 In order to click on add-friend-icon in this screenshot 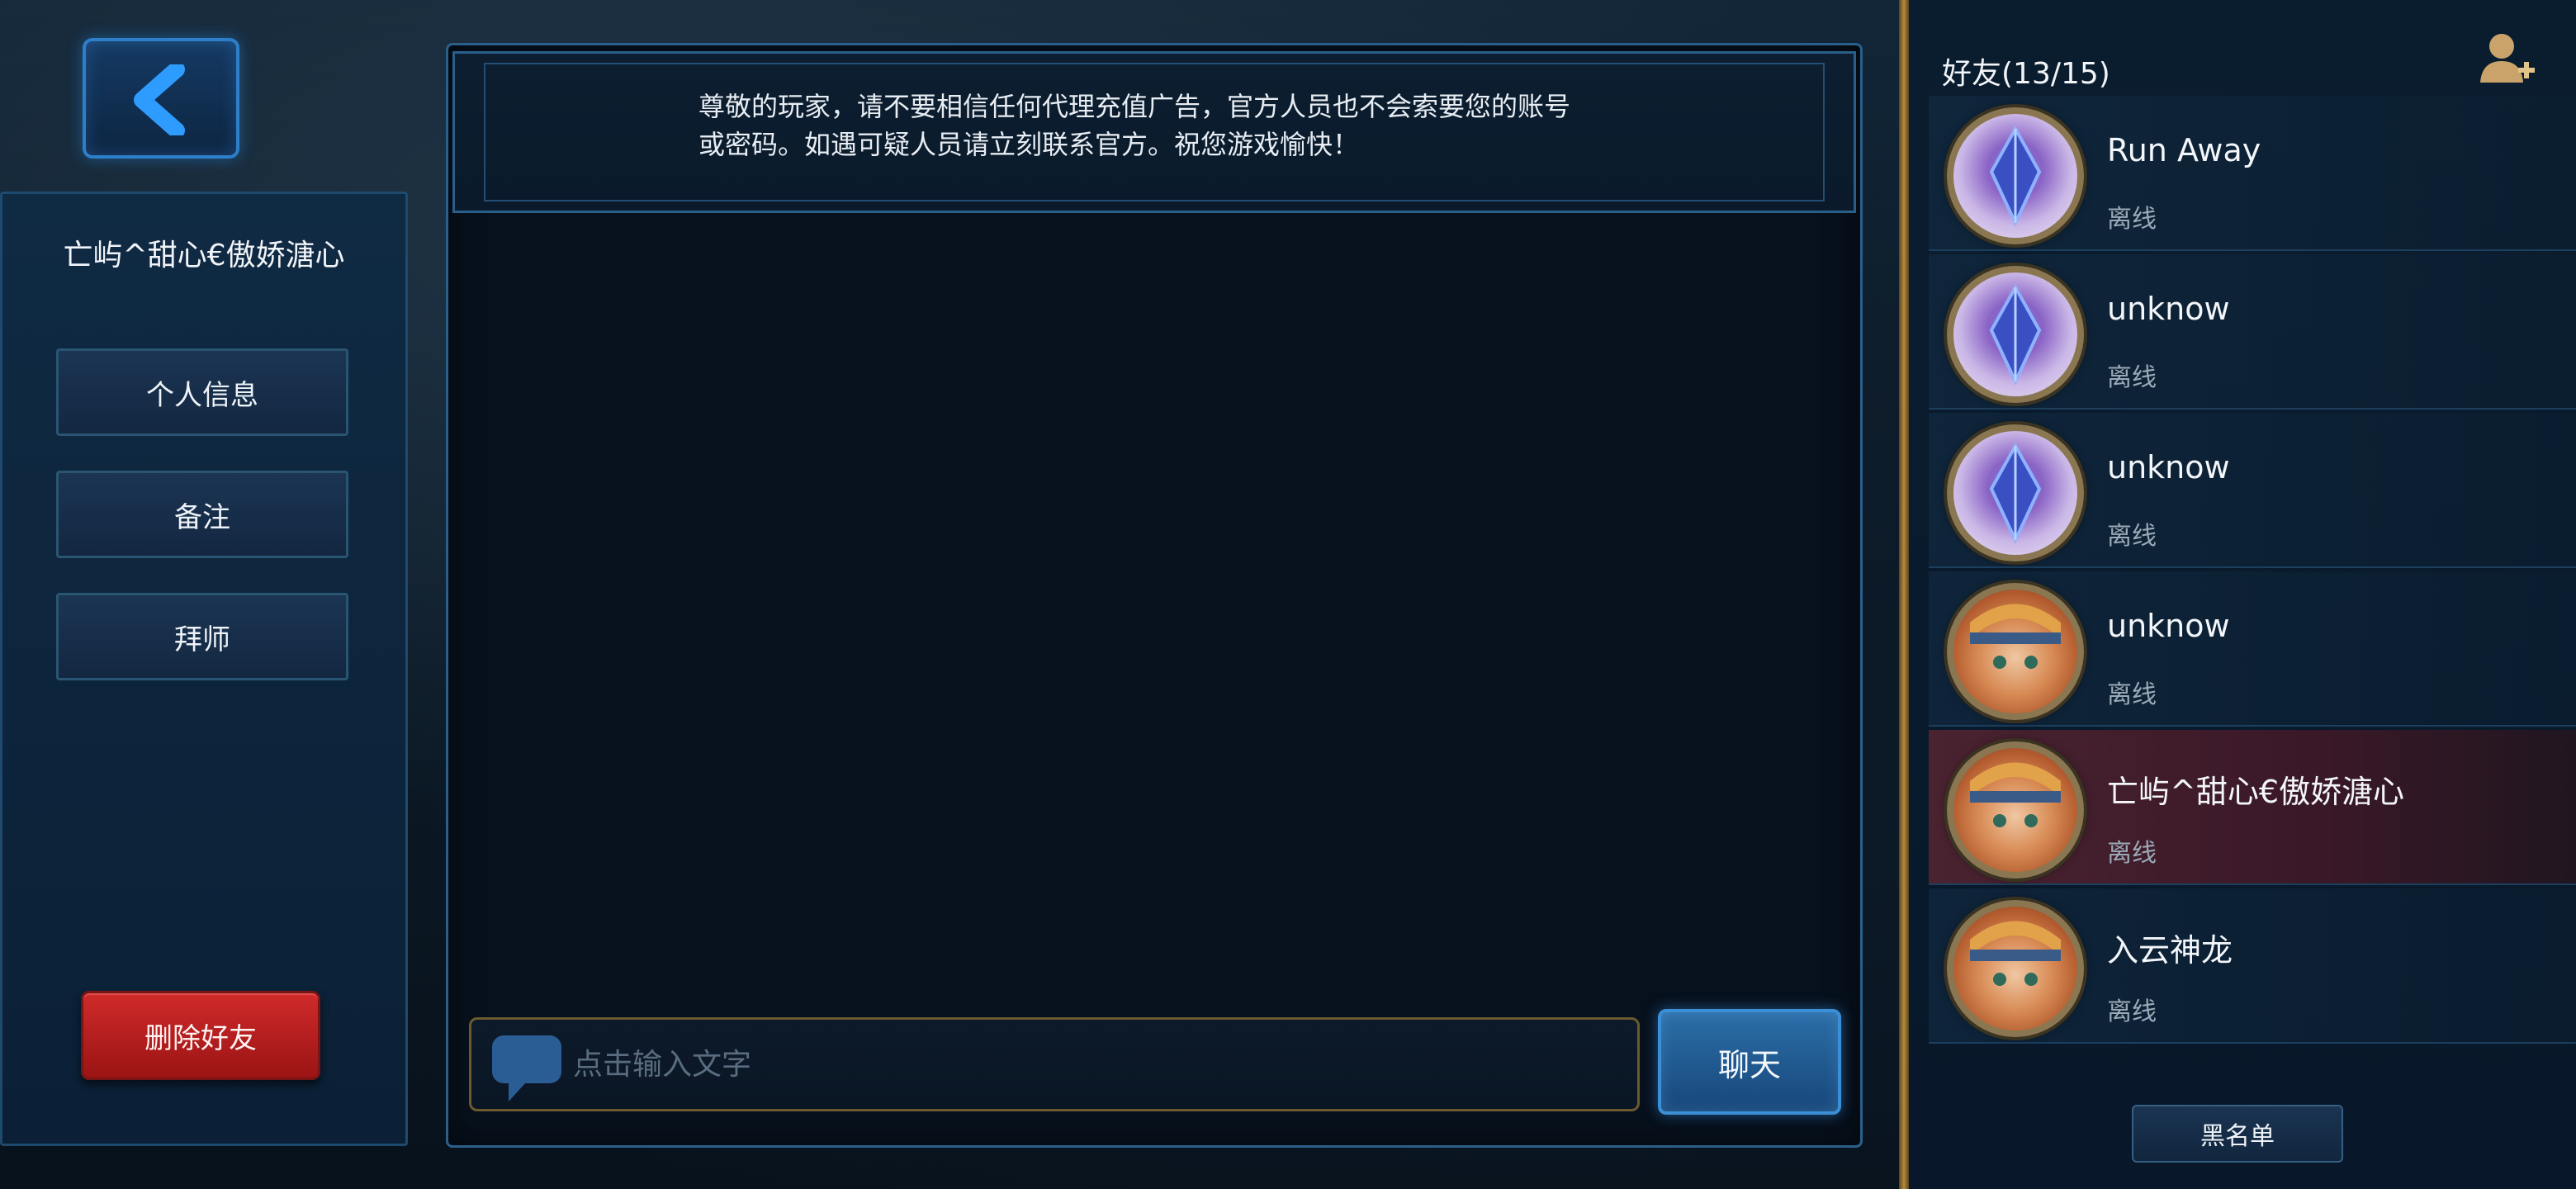, I will do `click(2506, 58)`.